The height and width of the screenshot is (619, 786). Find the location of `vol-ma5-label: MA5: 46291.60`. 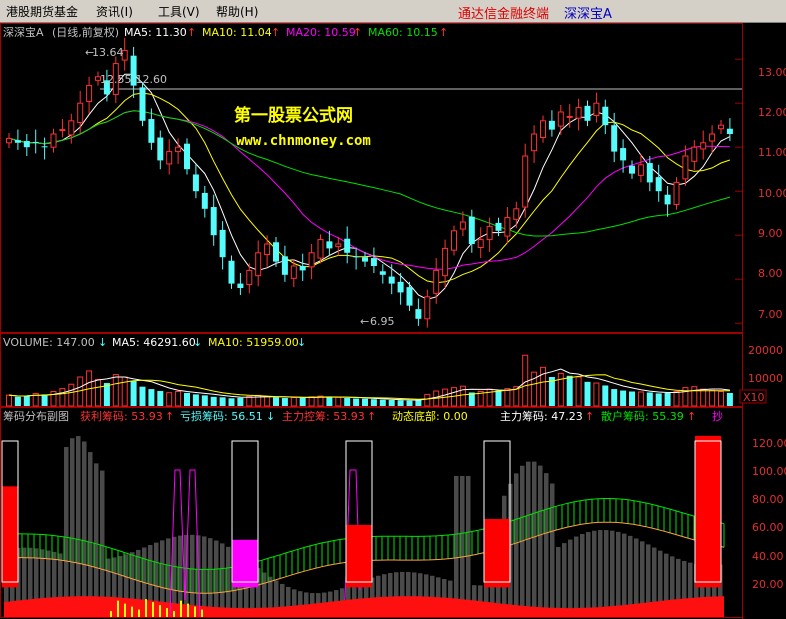

vol-ma5-label: MA5: 46291.60 is located at coordinates (154, 342).